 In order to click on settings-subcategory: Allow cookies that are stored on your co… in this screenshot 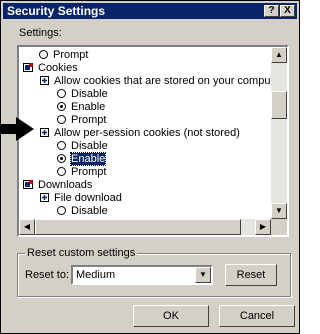, I will do `click(161, 81)`.